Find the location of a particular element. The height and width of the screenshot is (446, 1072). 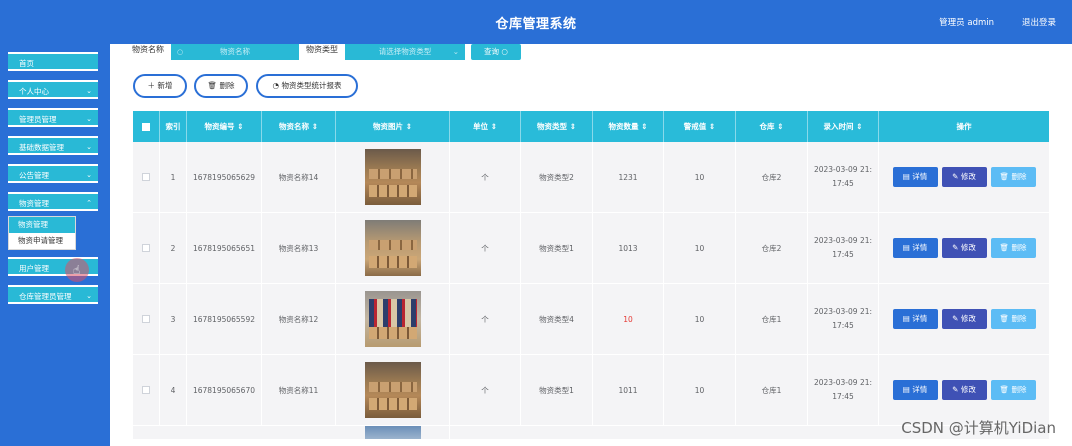

cell-code: 1678195065592 is located at coordinates (224, 319).